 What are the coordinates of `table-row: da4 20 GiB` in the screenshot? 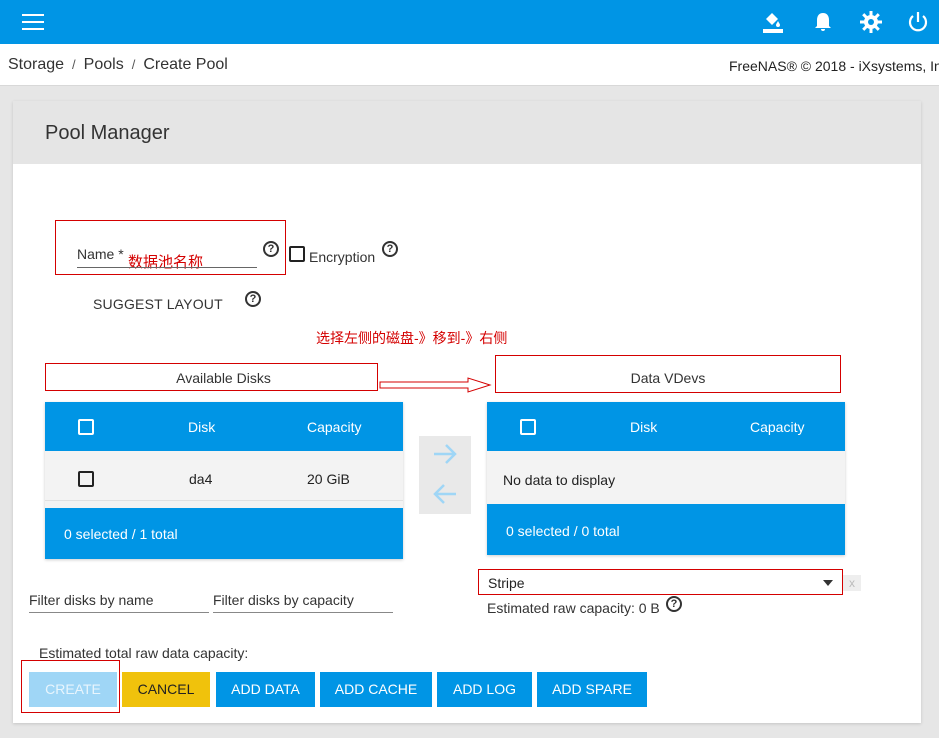 It's located at (224, 476).